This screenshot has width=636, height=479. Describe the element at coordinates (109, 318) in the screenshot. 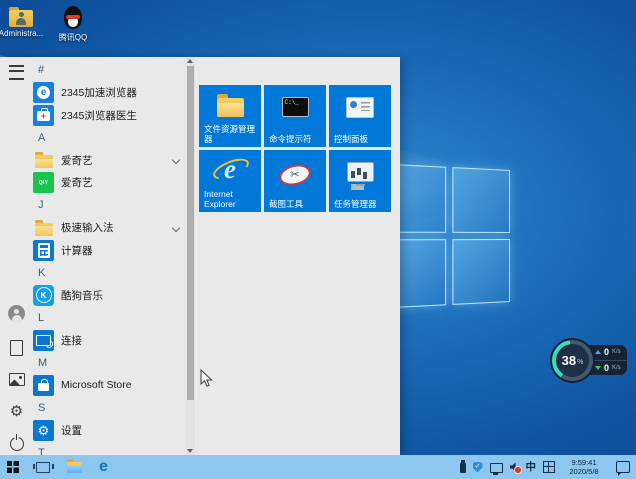

I see `section-header-l: L` at that location.